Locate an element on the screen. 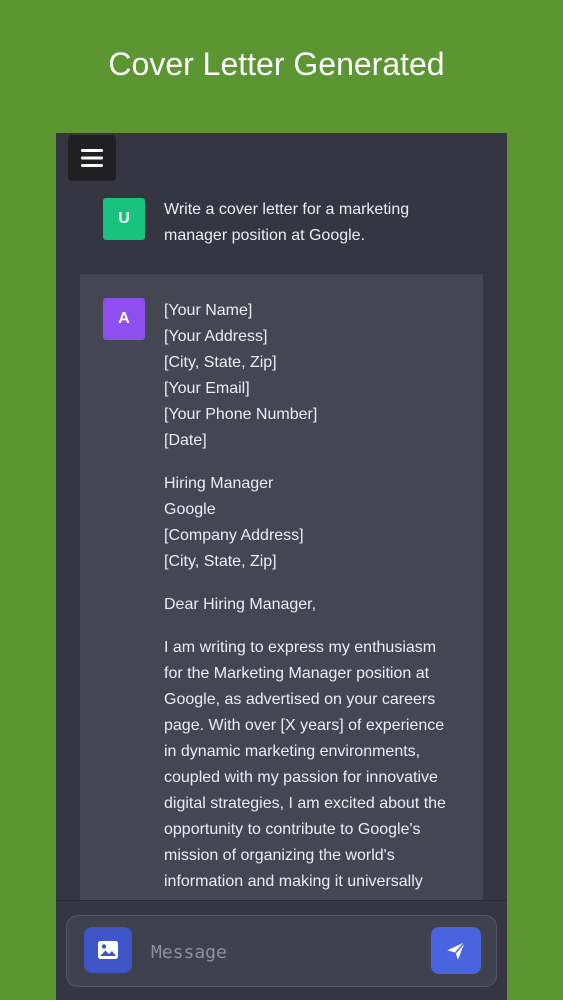 The width and height of the screenshot is (563, 1000). user-avatar: U is located at coordinates (124, 219).